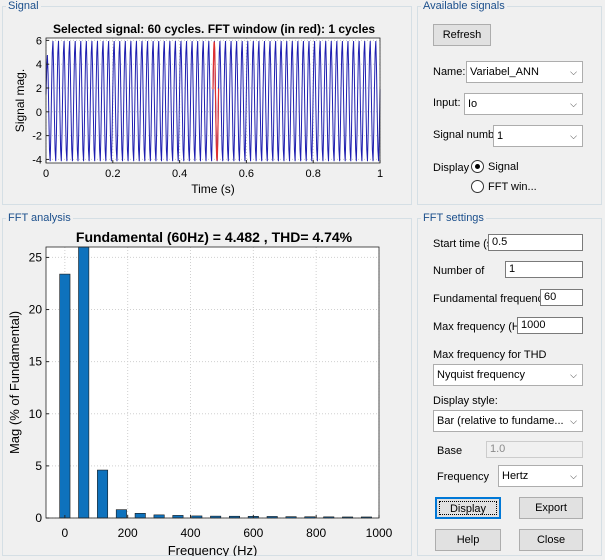 The width and height of the screenshot is (605, 560). I want to click on fft-plot-title: Fundamental (60Hz) = 4.482 , THD= 4.74%, so click(214, 237).